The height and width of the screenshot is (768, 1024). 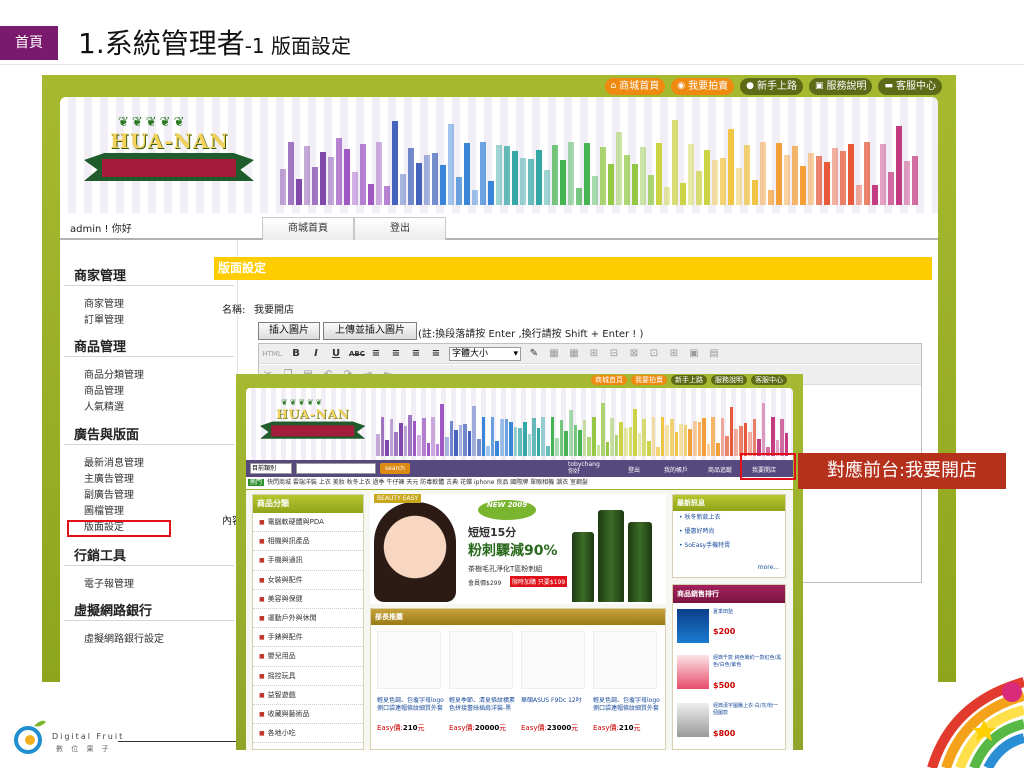 I want to click on image-icon: ▣, so click(x=694, y=354).